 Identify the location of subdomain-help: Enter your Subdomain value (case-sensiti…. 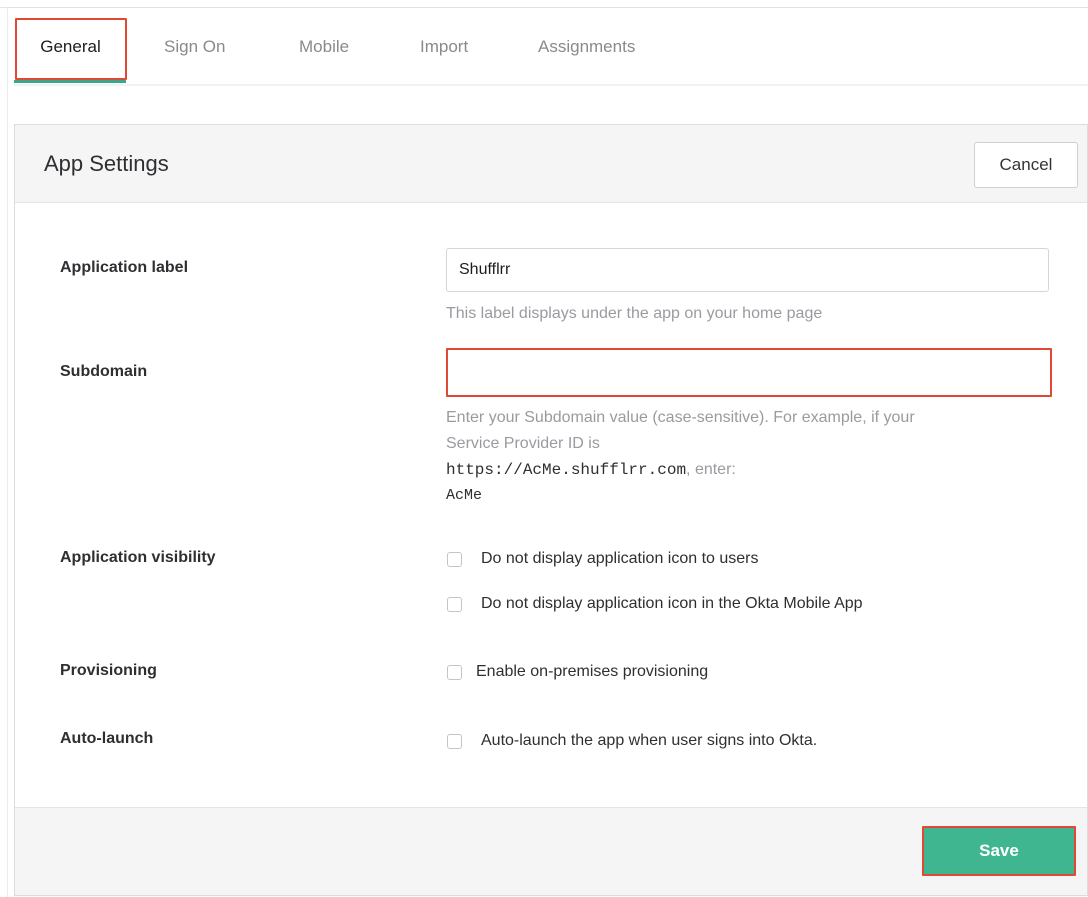
(680, 457).